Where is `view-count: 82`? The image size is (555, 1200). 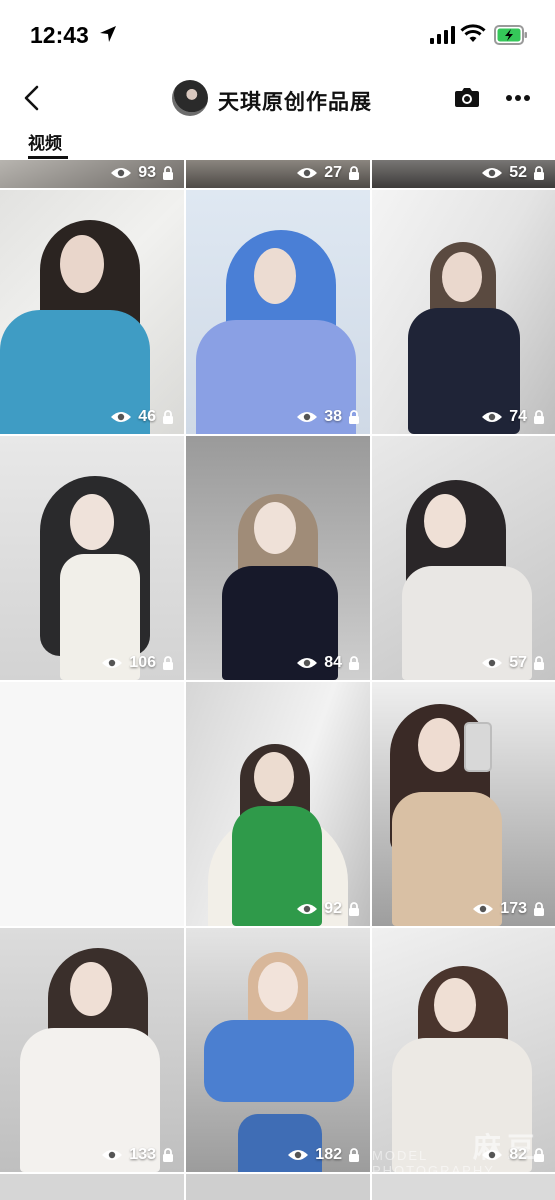 view-count: 82 is located at coordinates (518, 1154).